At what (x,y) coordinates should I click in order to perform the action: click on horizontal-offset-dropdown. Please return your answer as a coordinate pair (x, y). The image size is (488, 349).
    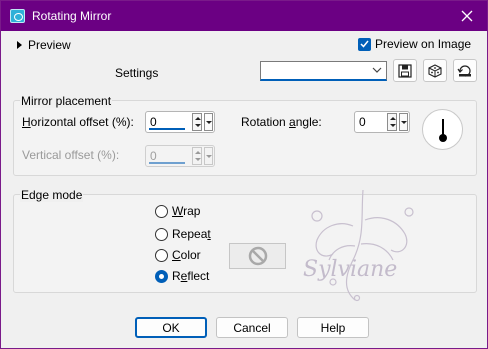
    Looking at the image, I should click on (208, 122).